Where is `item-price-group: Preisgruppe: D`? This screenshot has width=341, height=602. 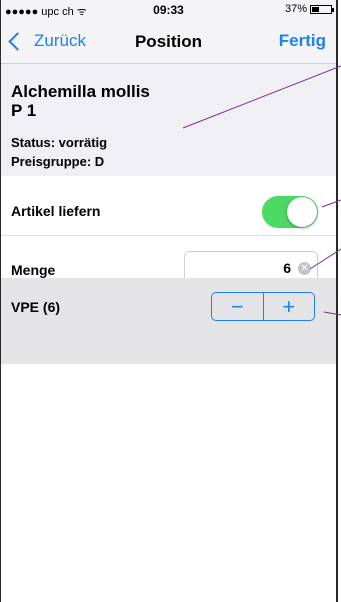
item-price-group: Preisgruppe: D is located at coordinates (58, 161).